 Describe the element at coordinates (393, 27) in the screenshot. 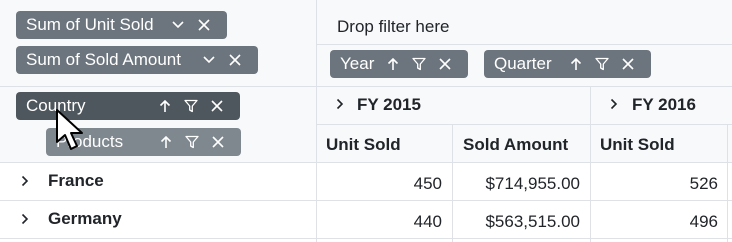

I see `filter-drop-placeholder: Drop filter here` at that location.